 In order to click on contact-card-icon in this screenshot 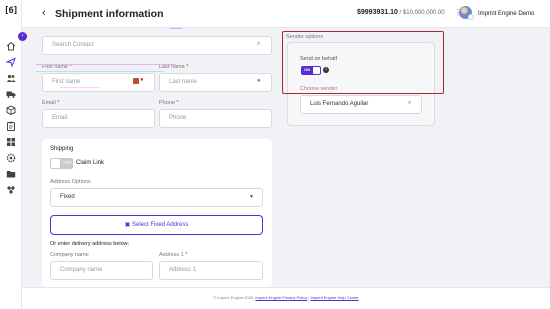, I will do `click(136, 81)`.